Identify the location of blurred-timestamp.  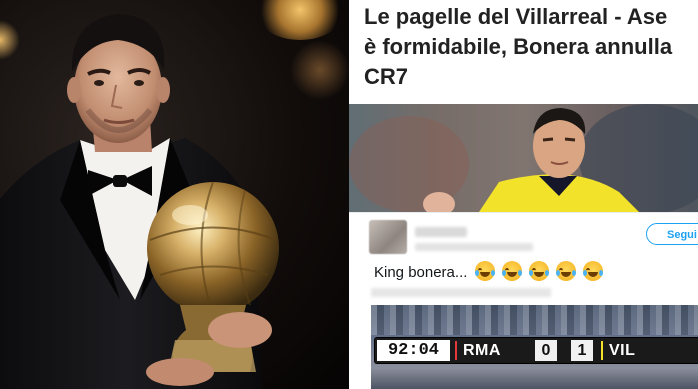
(461, 292).